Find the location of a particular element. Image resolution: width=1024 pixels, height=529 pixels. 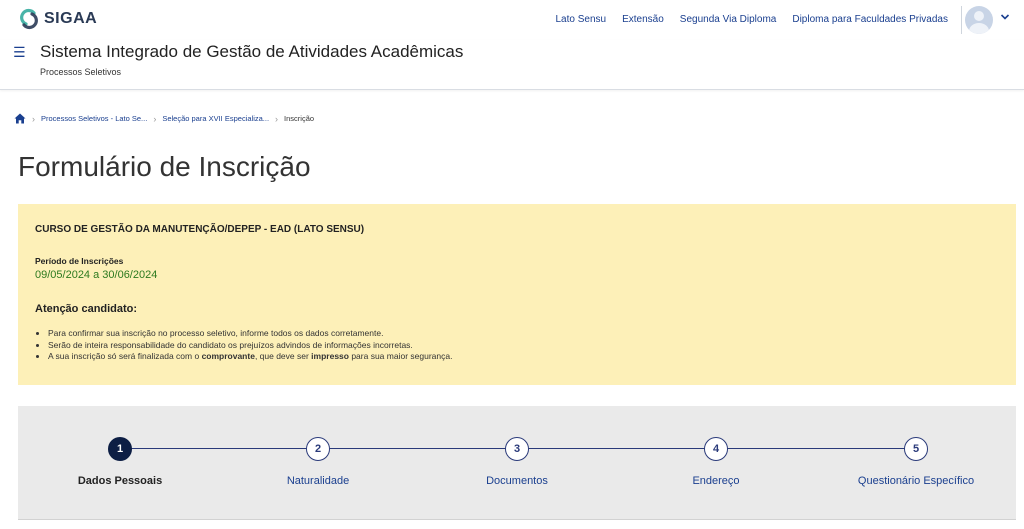

step-number: 4 is located at coordinates (716, 449).